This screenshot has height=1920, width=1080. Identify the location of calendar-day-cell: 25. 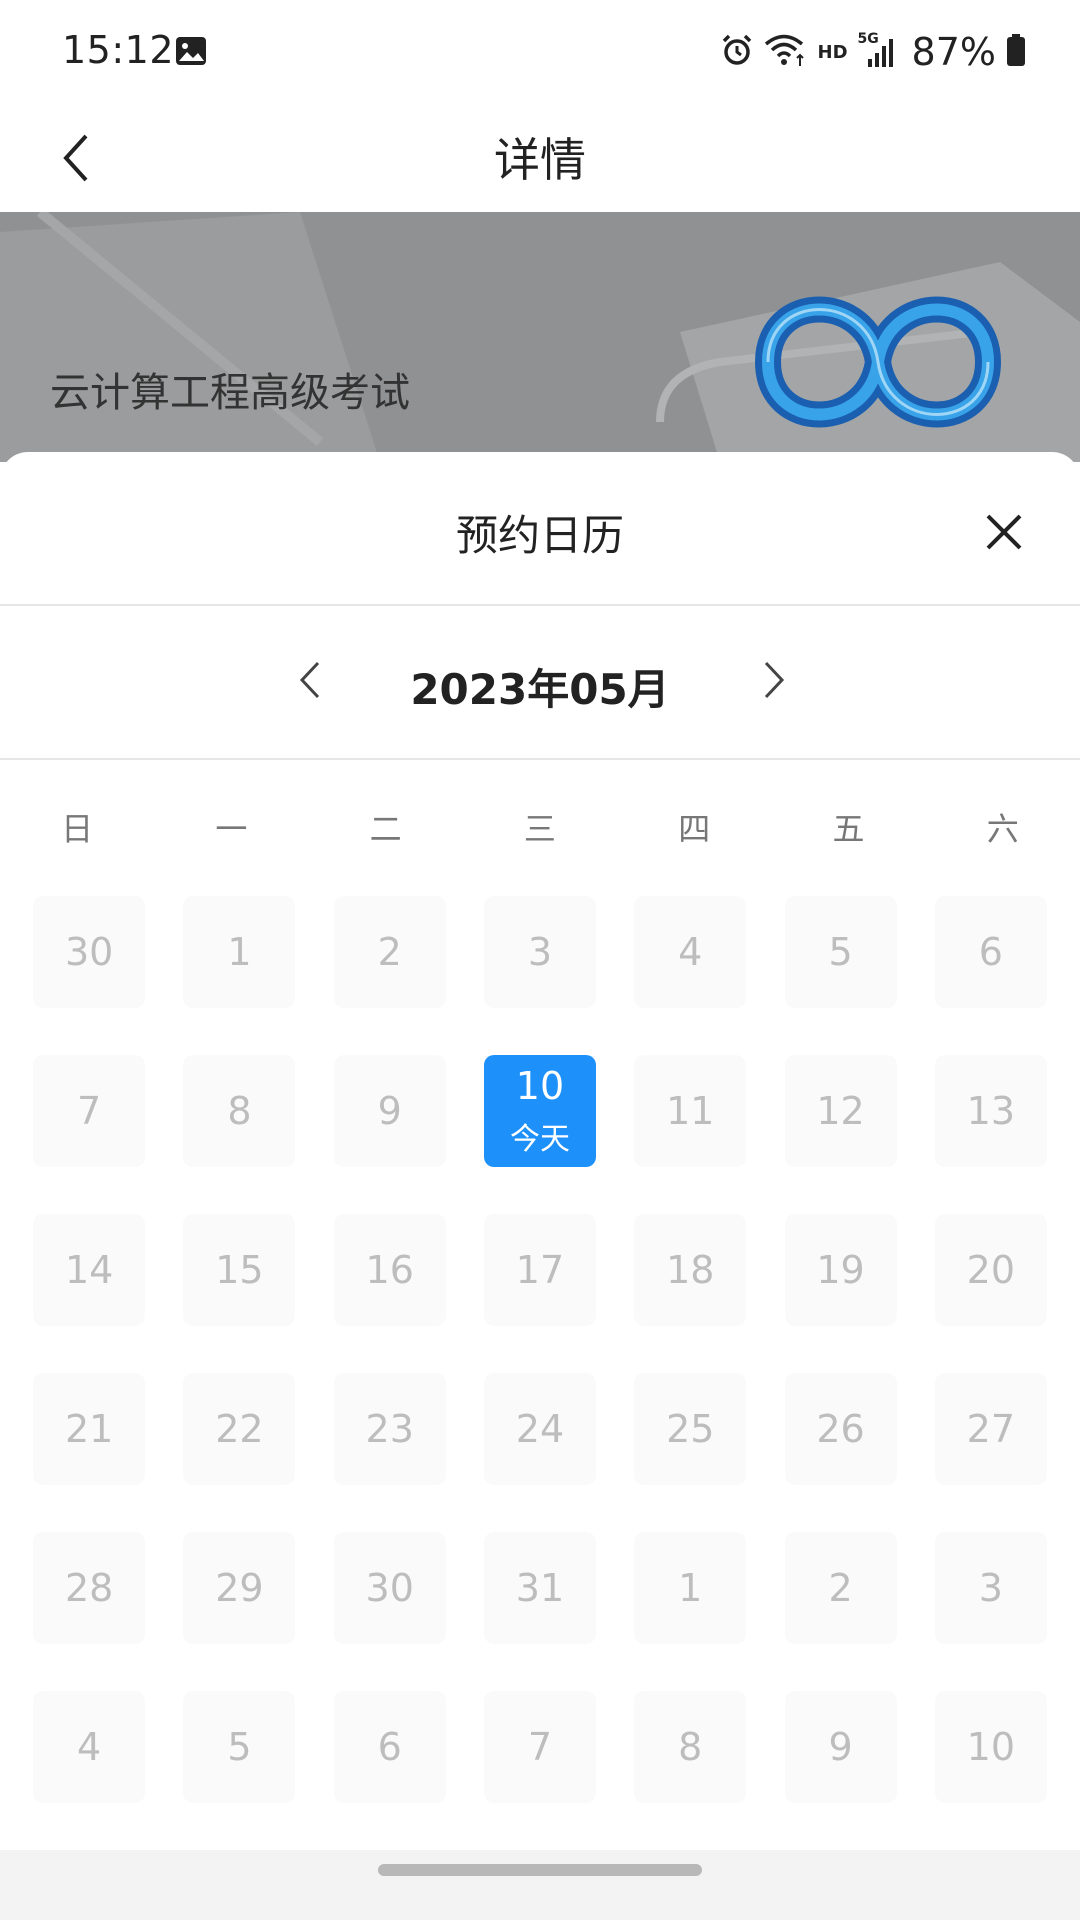
(690, 1452).